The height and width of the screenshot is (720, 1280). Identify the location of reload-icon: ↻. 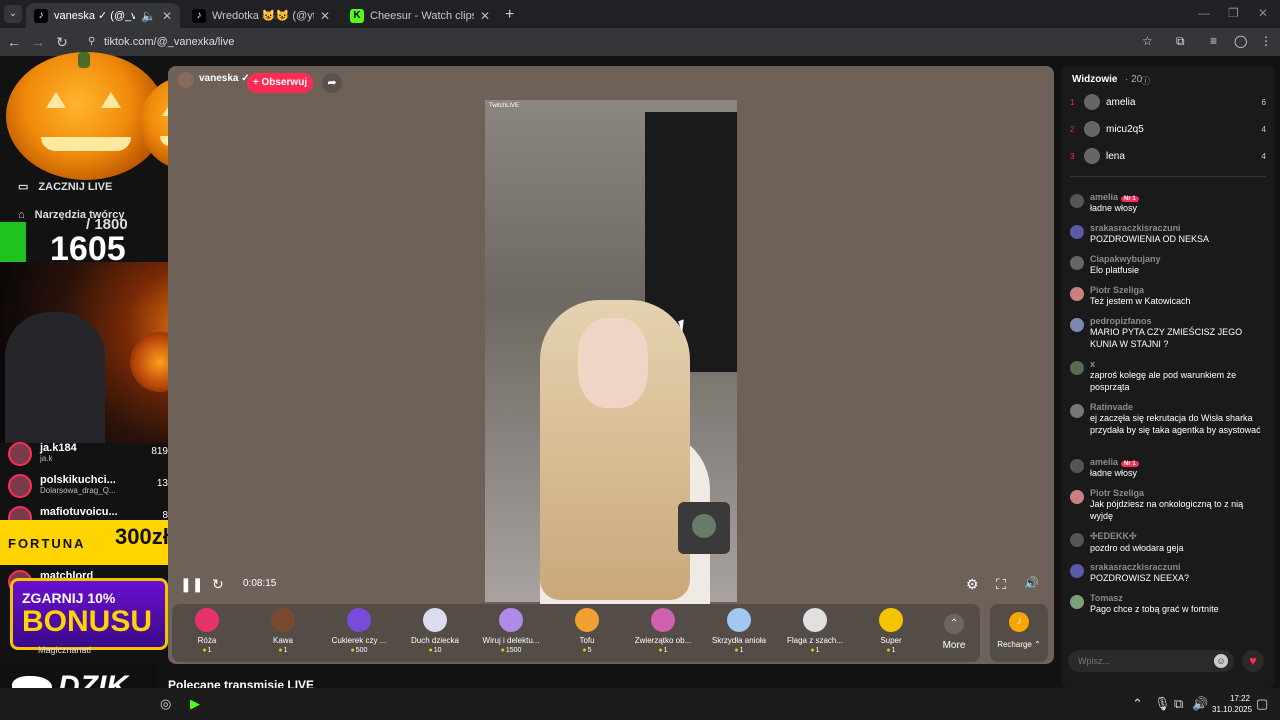
(62, 42).